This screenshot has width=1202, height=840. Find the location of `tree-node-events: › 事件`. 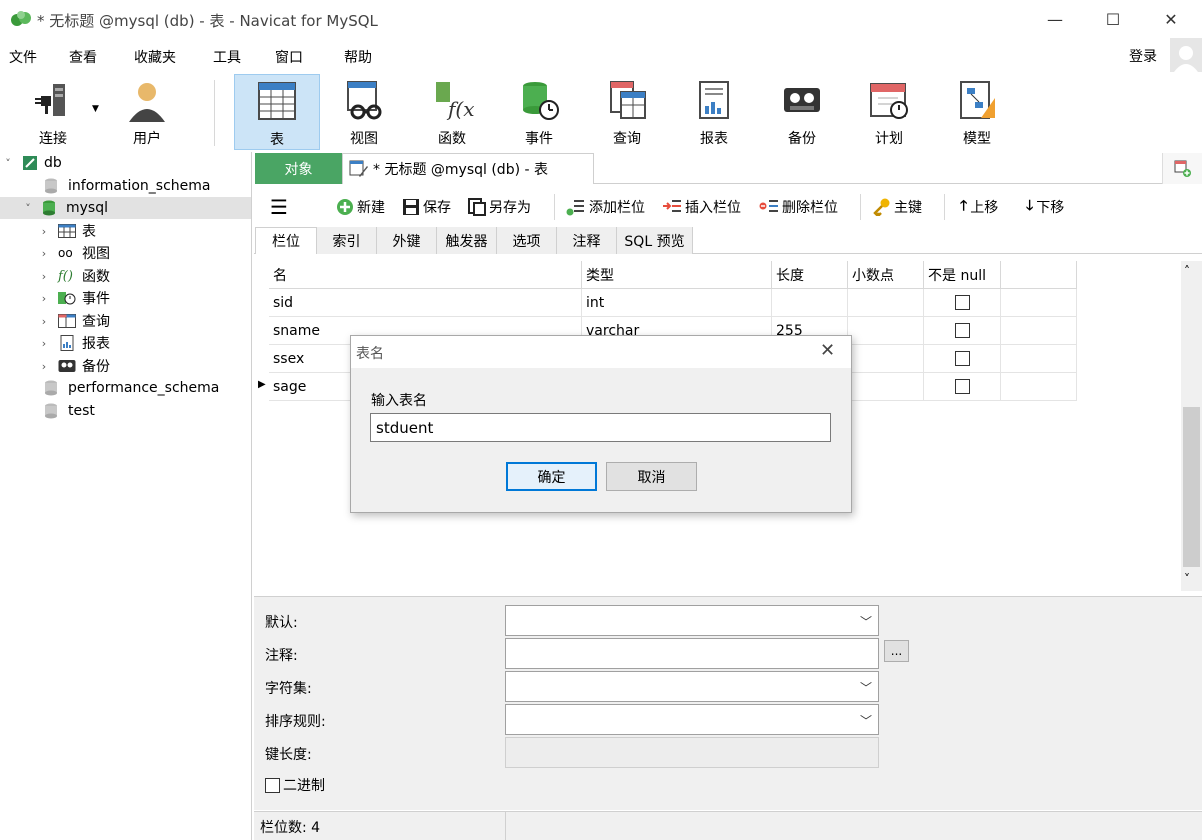

tree-node-events: › 事件 is located at coordinates (125, 298).